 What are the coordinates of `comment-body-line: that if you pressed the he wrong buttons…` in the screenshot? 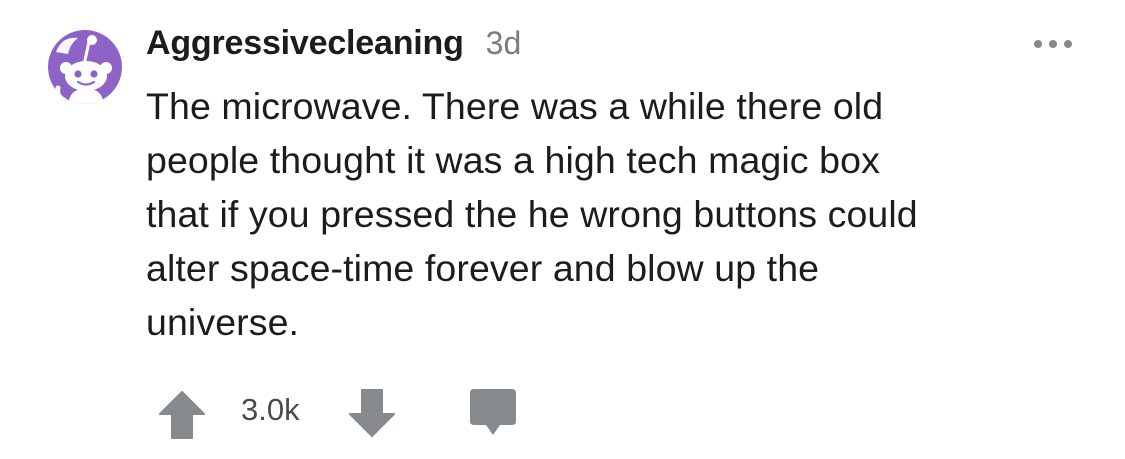 It's located at (532, 214).